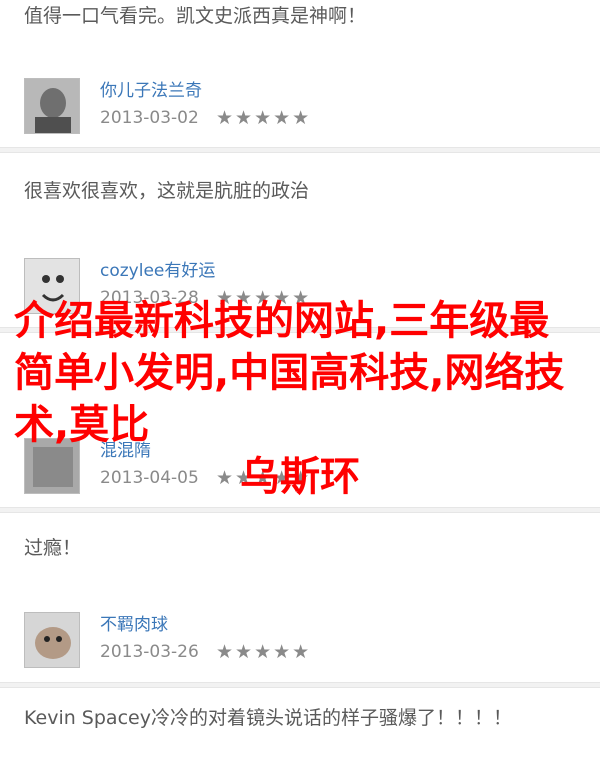  I want to click on username-link: 你儿子法兰奇, so click(151, 88).